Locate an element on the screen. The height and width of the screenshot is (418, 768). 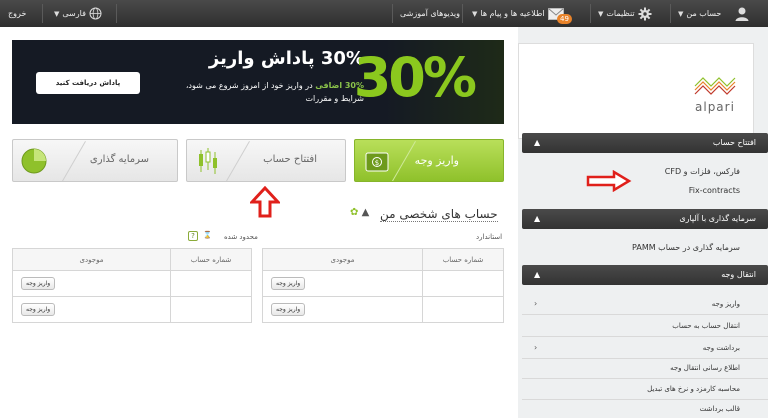
sidebar-item-withdraw-template: قالب برداشت is located at coordinates (645, 408).